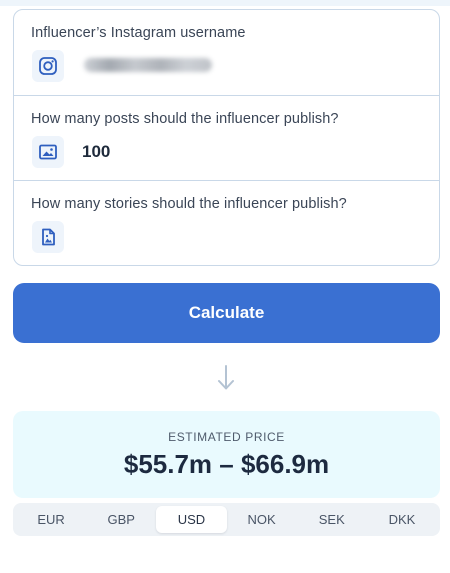 Image resolution: width=450 pixels, height=573 pixels. I want to click on currency-selector: EUR GBP USD NOK SEK DKK, so click(226, 519).